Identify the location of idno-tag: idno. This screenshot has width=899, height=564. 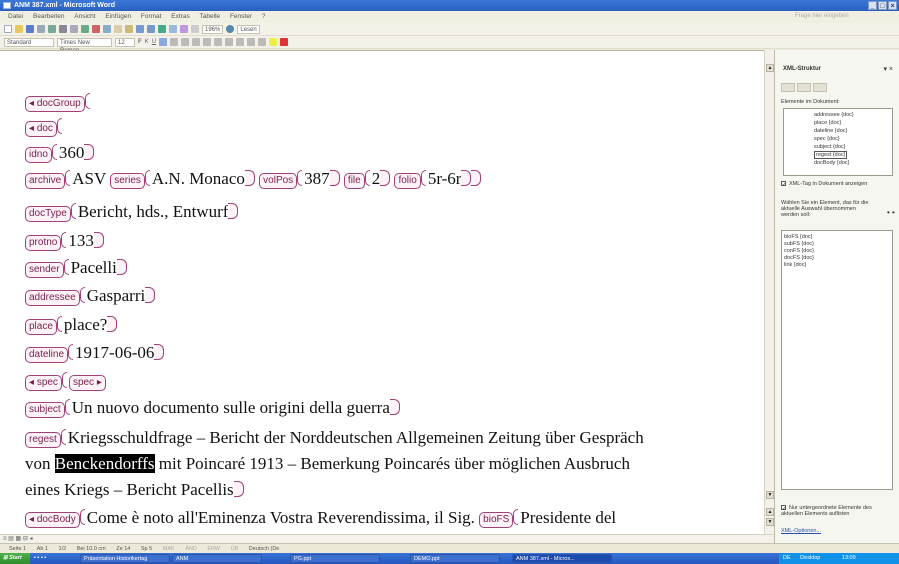
(38, 155).